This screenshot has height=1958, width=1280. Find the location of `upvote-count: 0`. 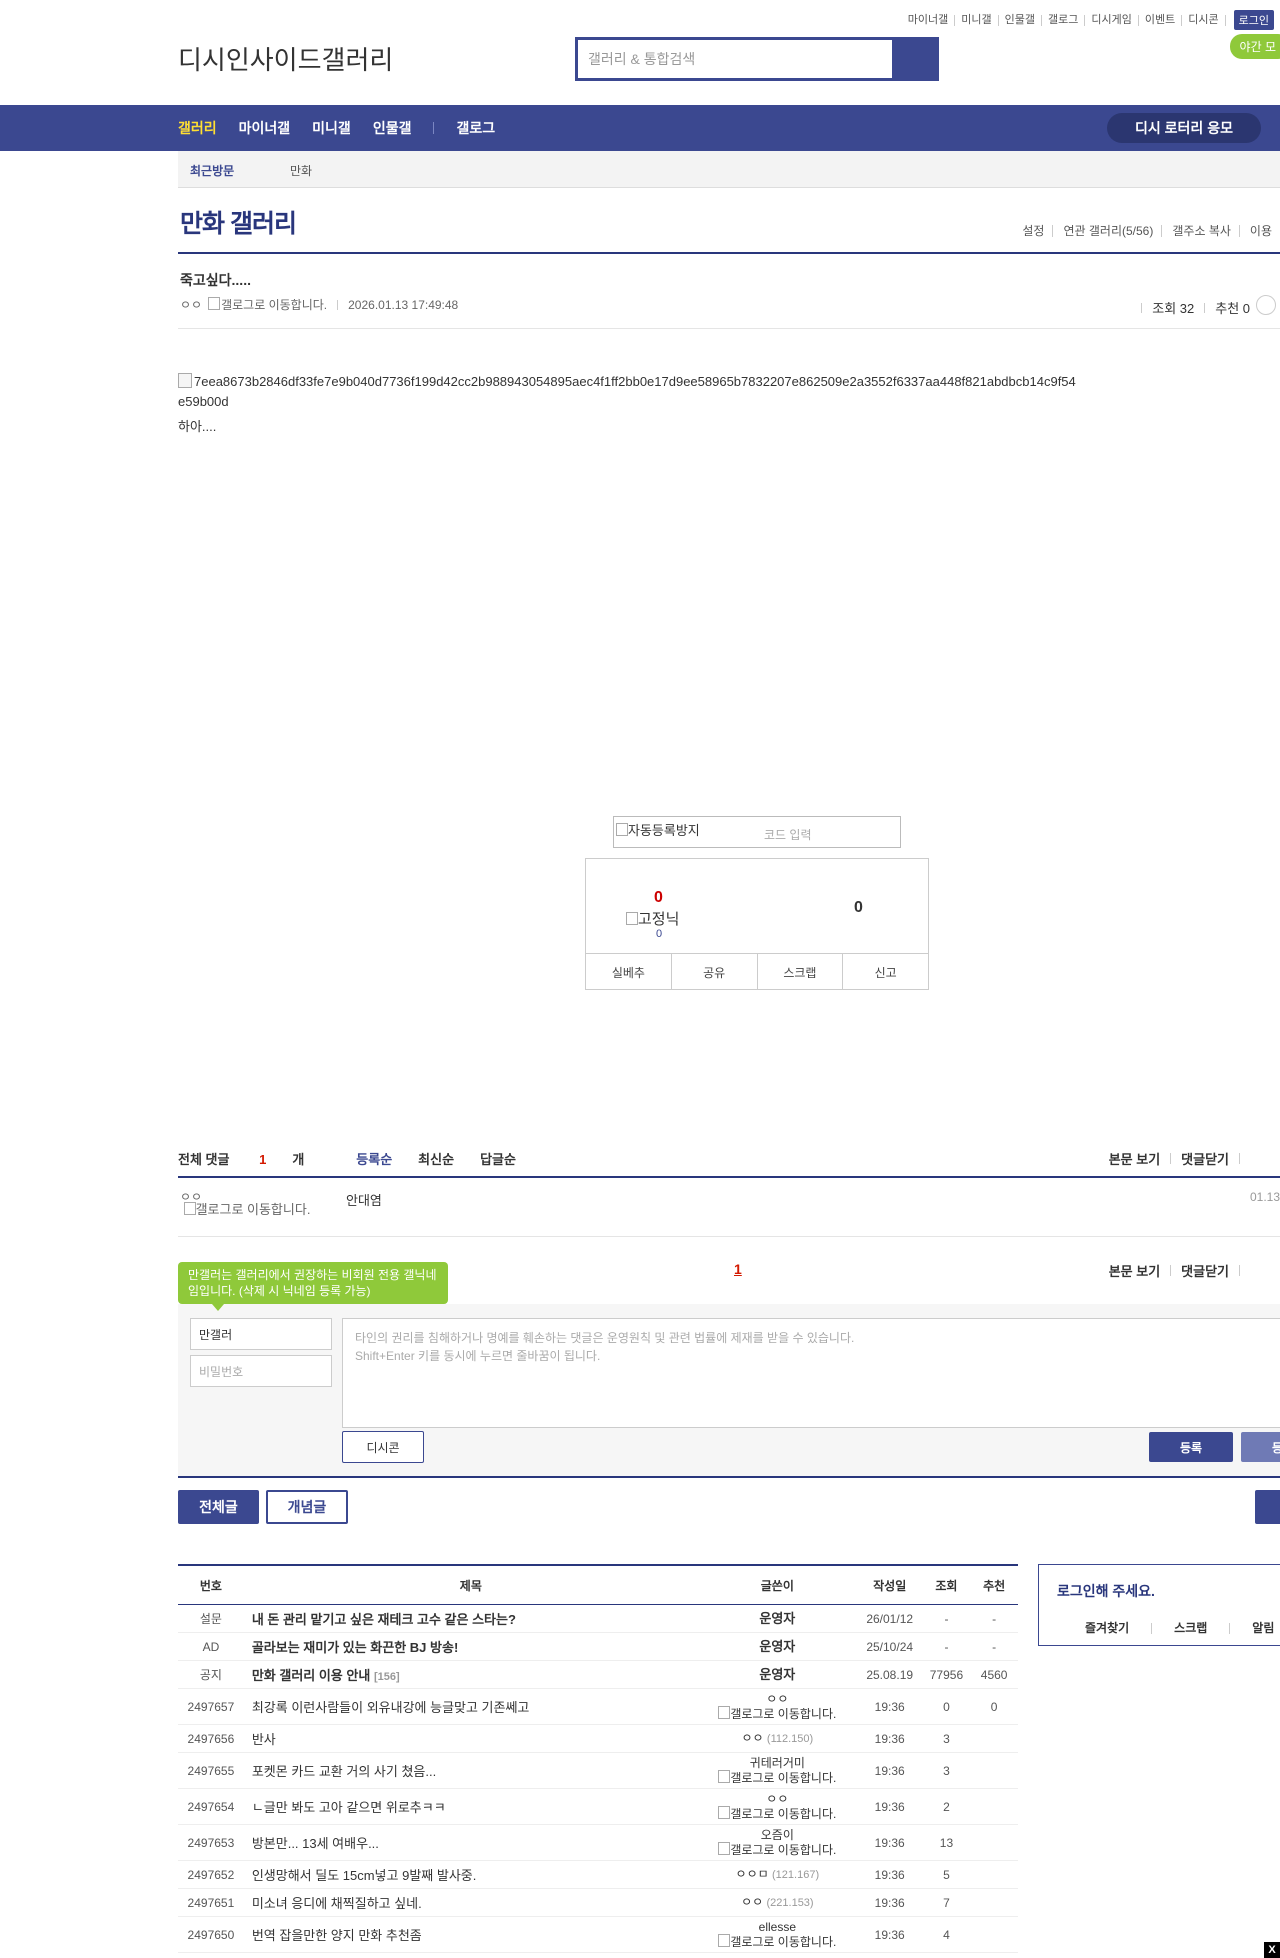

upvote-count: 0 is located at coordinates (658, 898).